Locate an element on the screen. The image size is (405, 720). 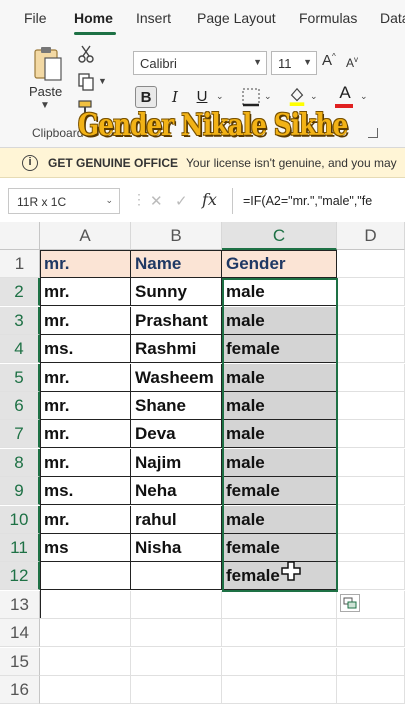
table-cell: rahul is located at coordinates (176, 519).